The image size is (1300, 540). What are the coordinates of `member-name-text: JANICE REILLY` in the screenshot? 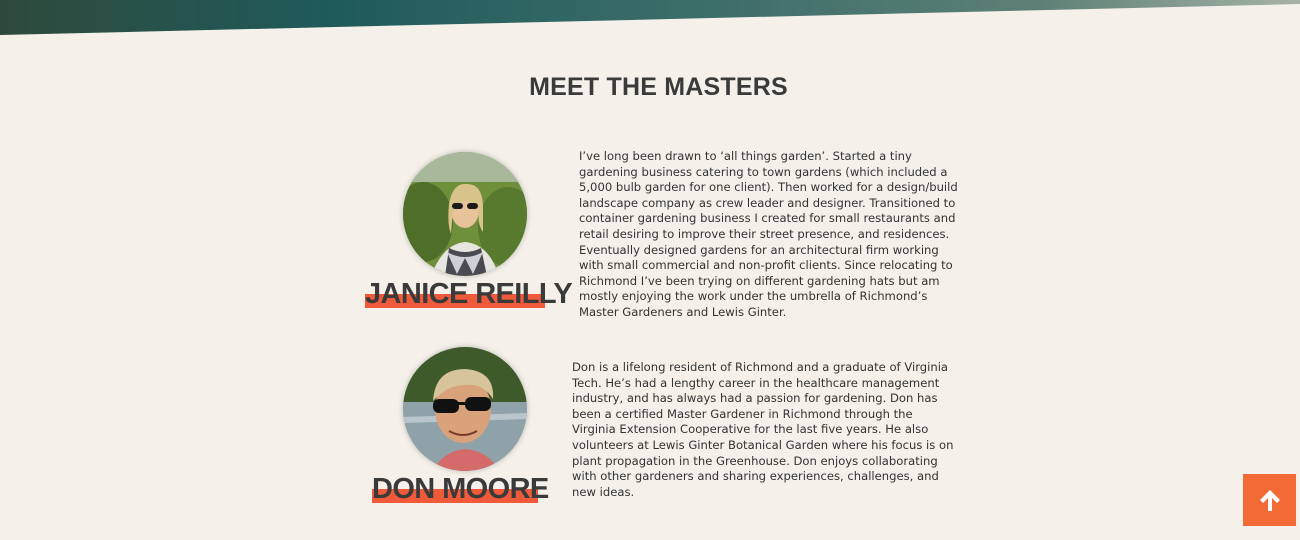 It's located at (469, 294).